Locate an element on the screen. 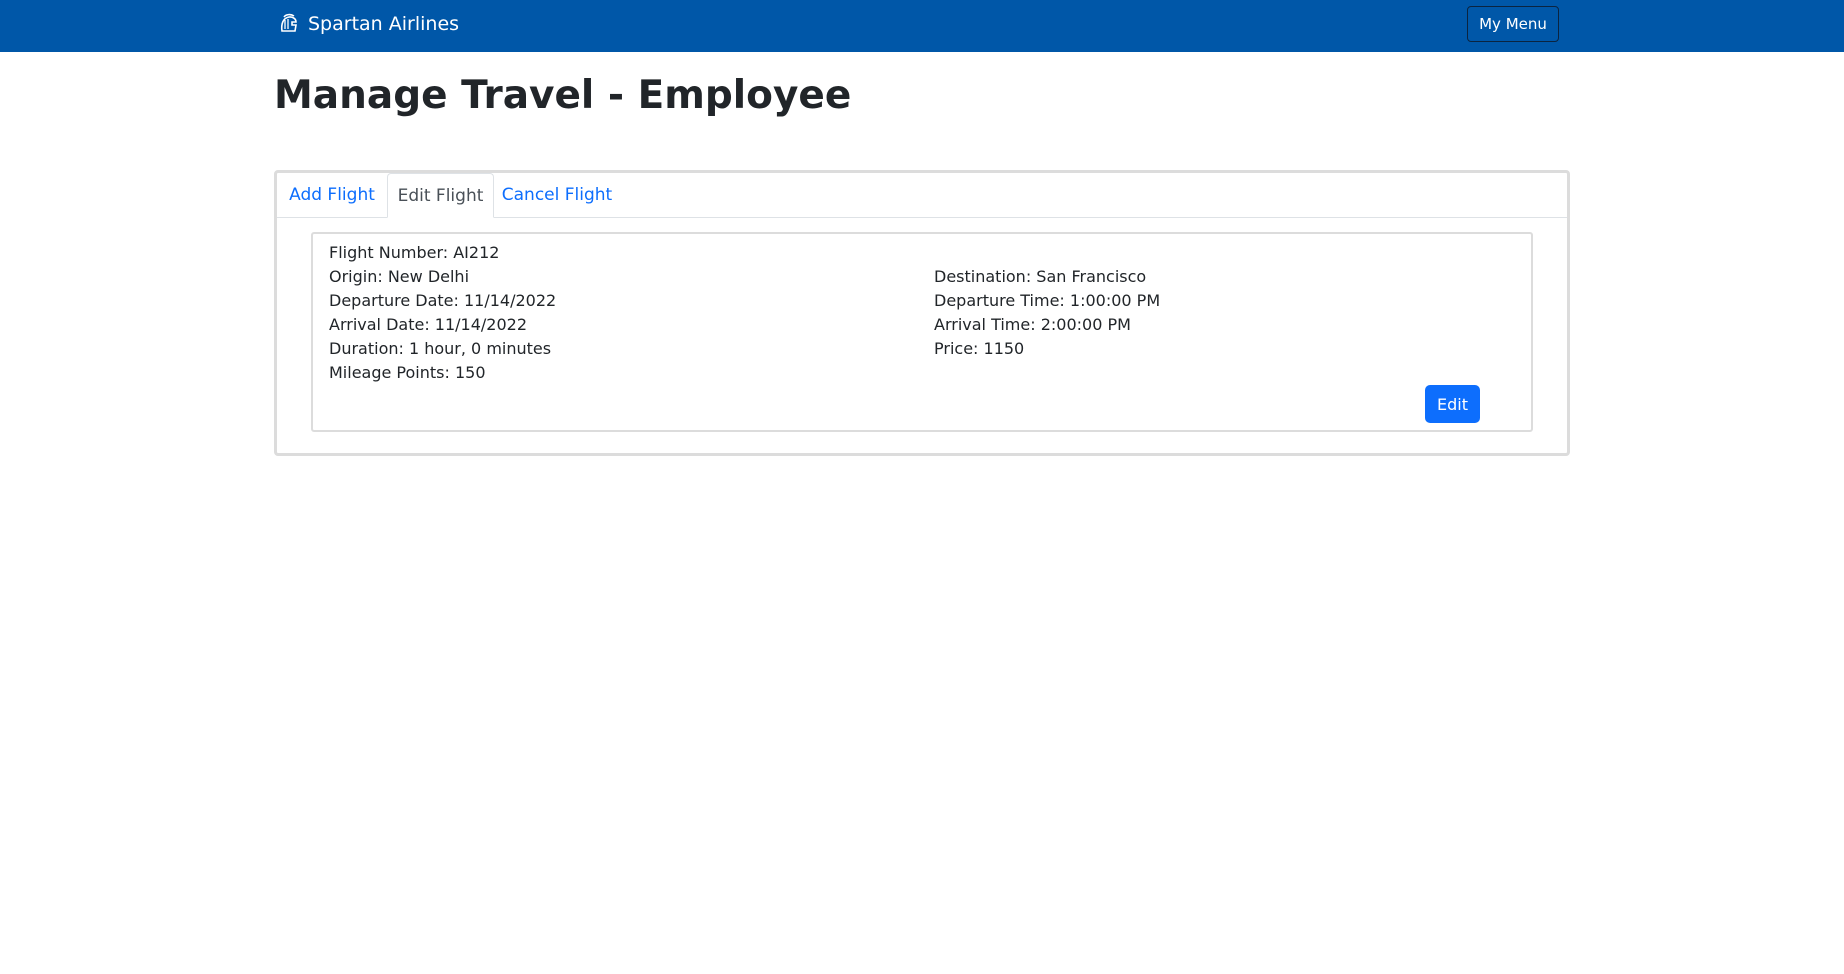  duration-text: Duration: 1 hour, 0 minutes is located at coordinates (440, 348).